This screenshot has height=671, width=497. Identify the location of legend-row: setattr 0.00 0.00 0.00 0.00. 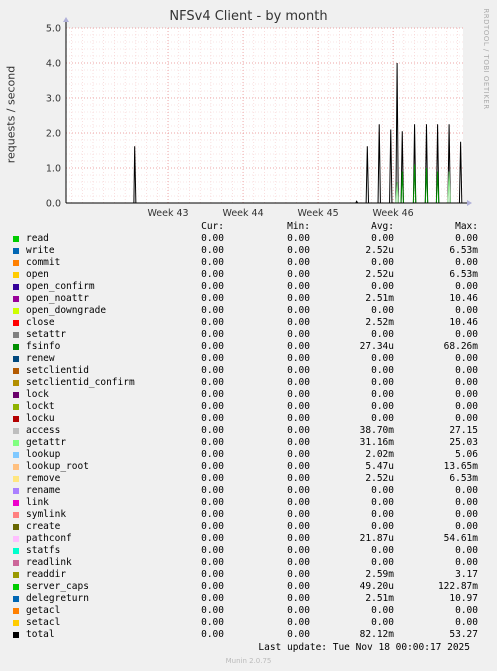
(250, 335).